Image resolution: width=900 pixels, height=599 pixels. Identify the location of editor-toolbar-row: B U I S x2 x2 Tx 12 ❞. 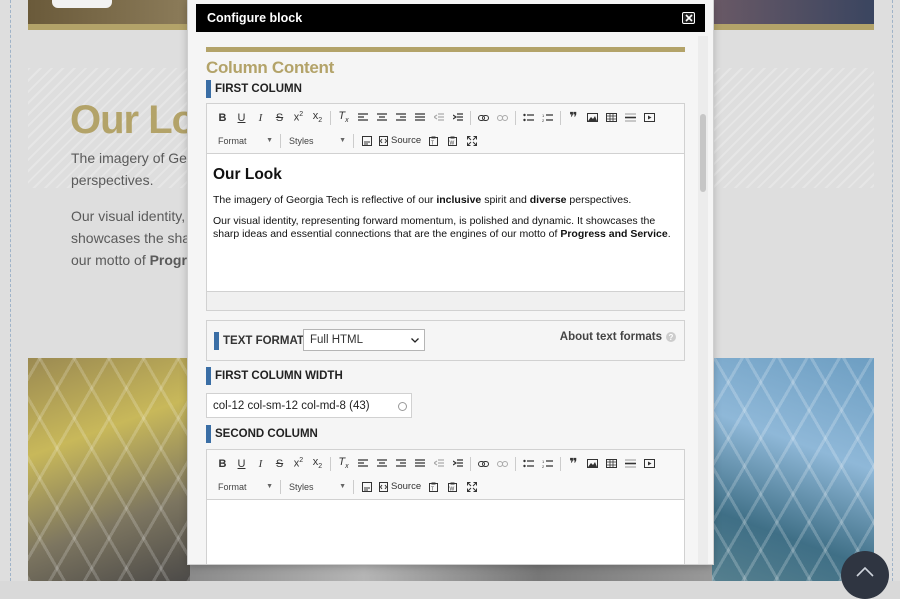
(445, 117).